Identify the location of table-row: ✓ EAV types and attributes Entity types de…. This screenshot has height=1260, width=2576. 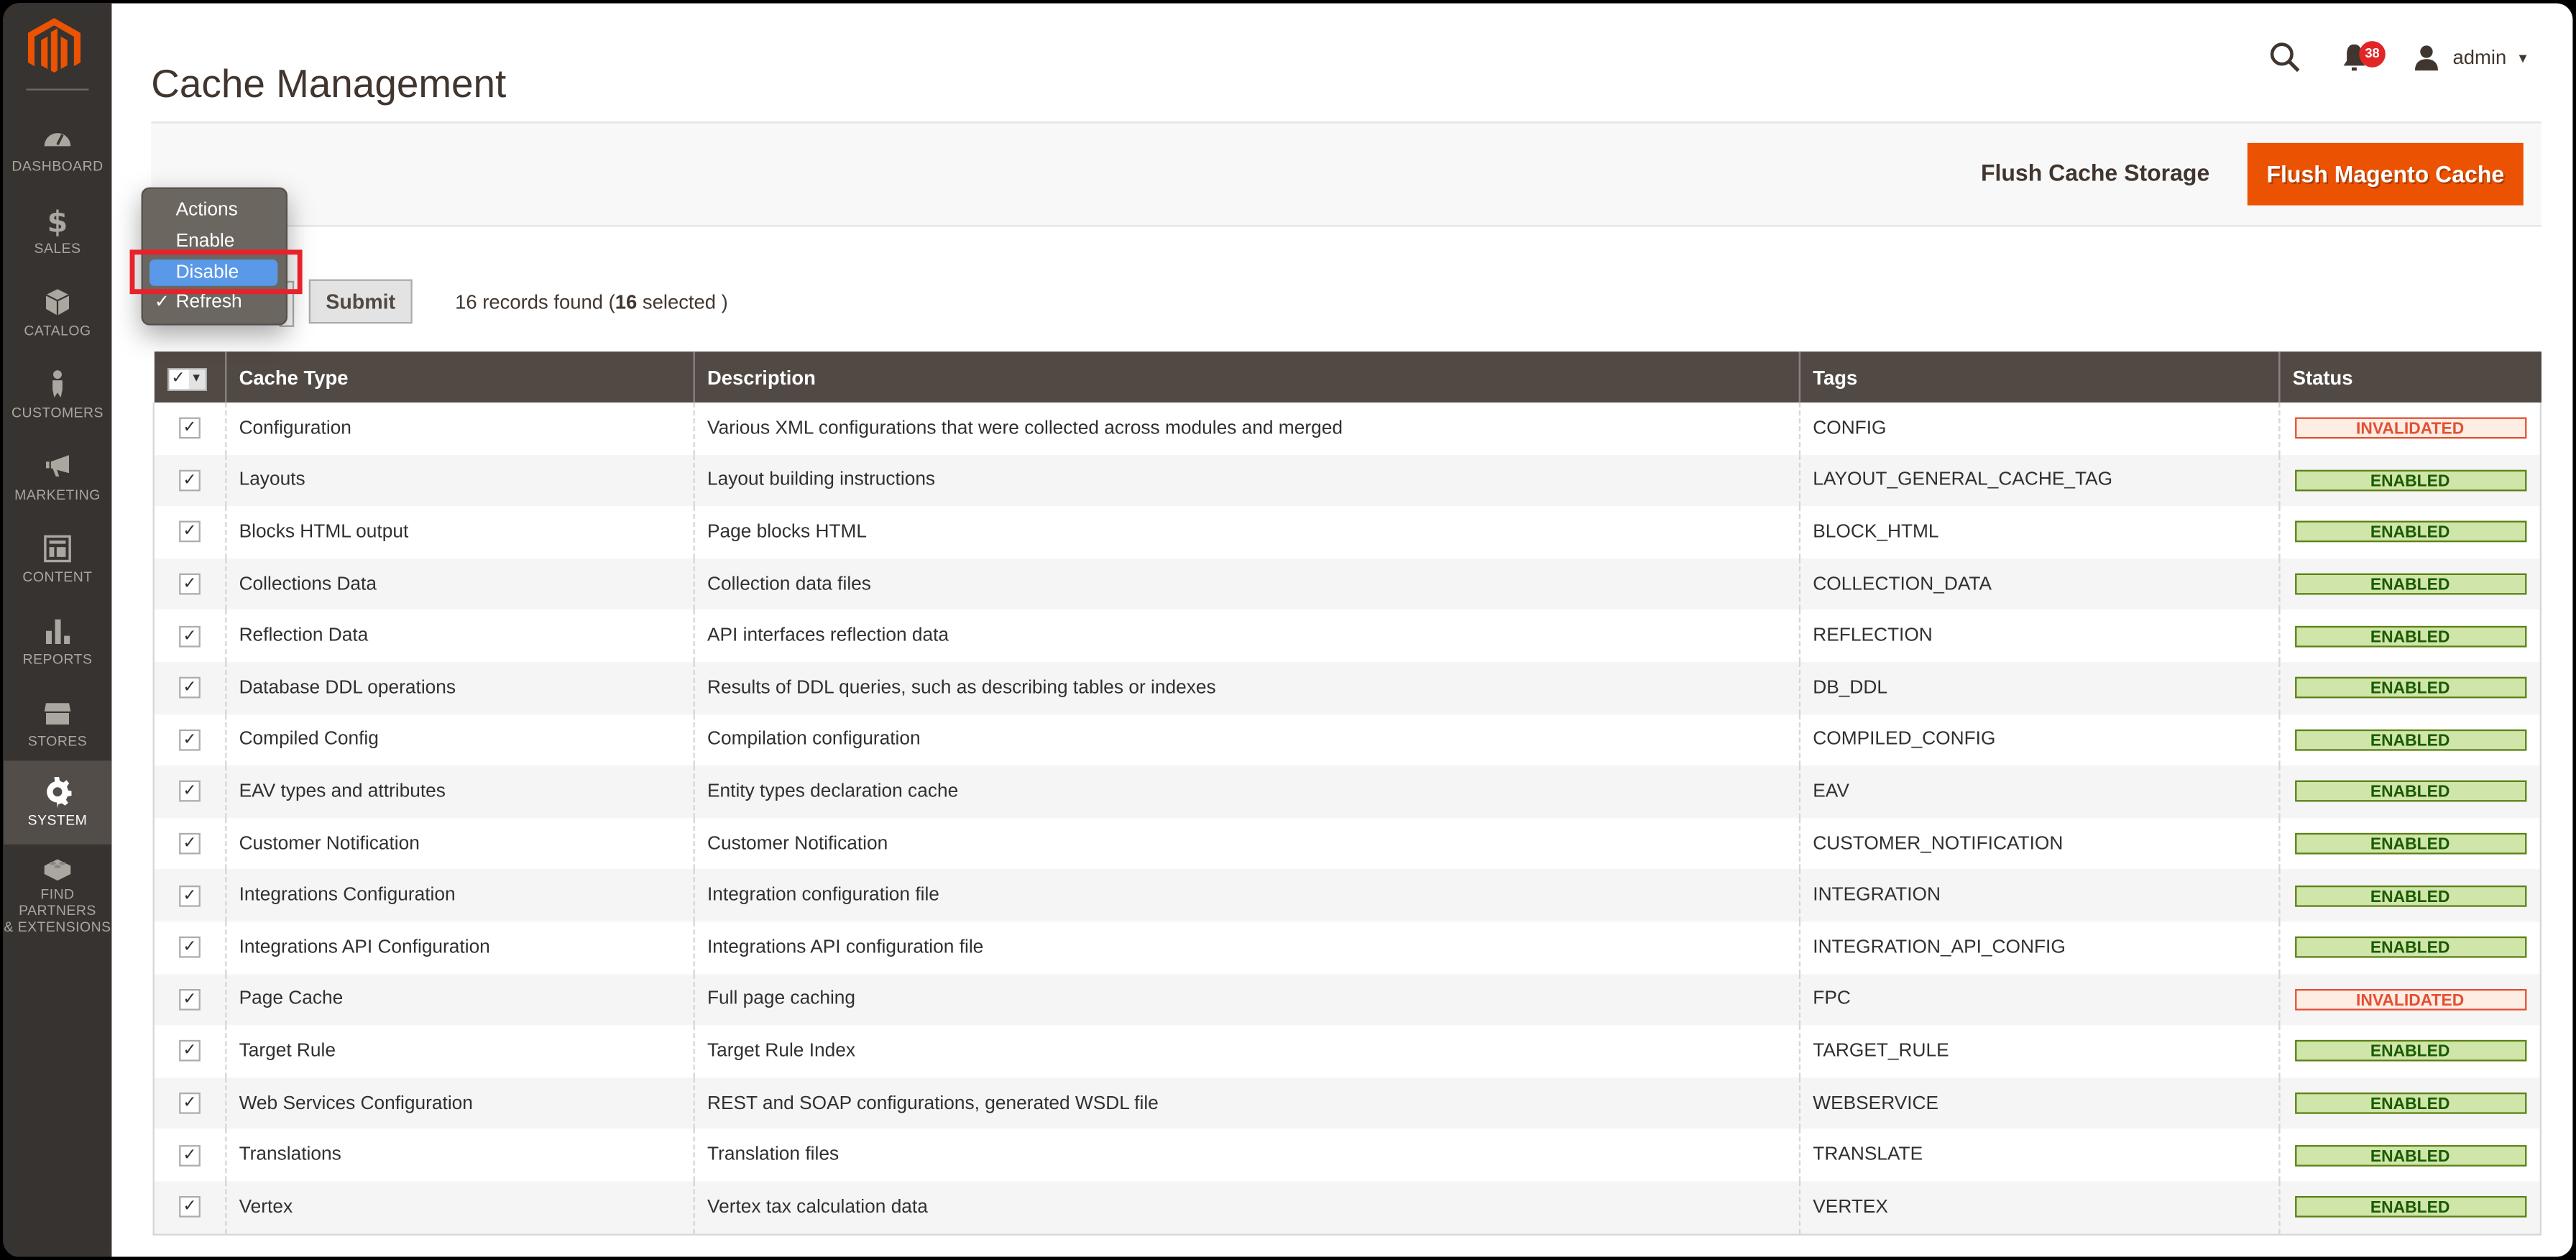
(1347, 791).